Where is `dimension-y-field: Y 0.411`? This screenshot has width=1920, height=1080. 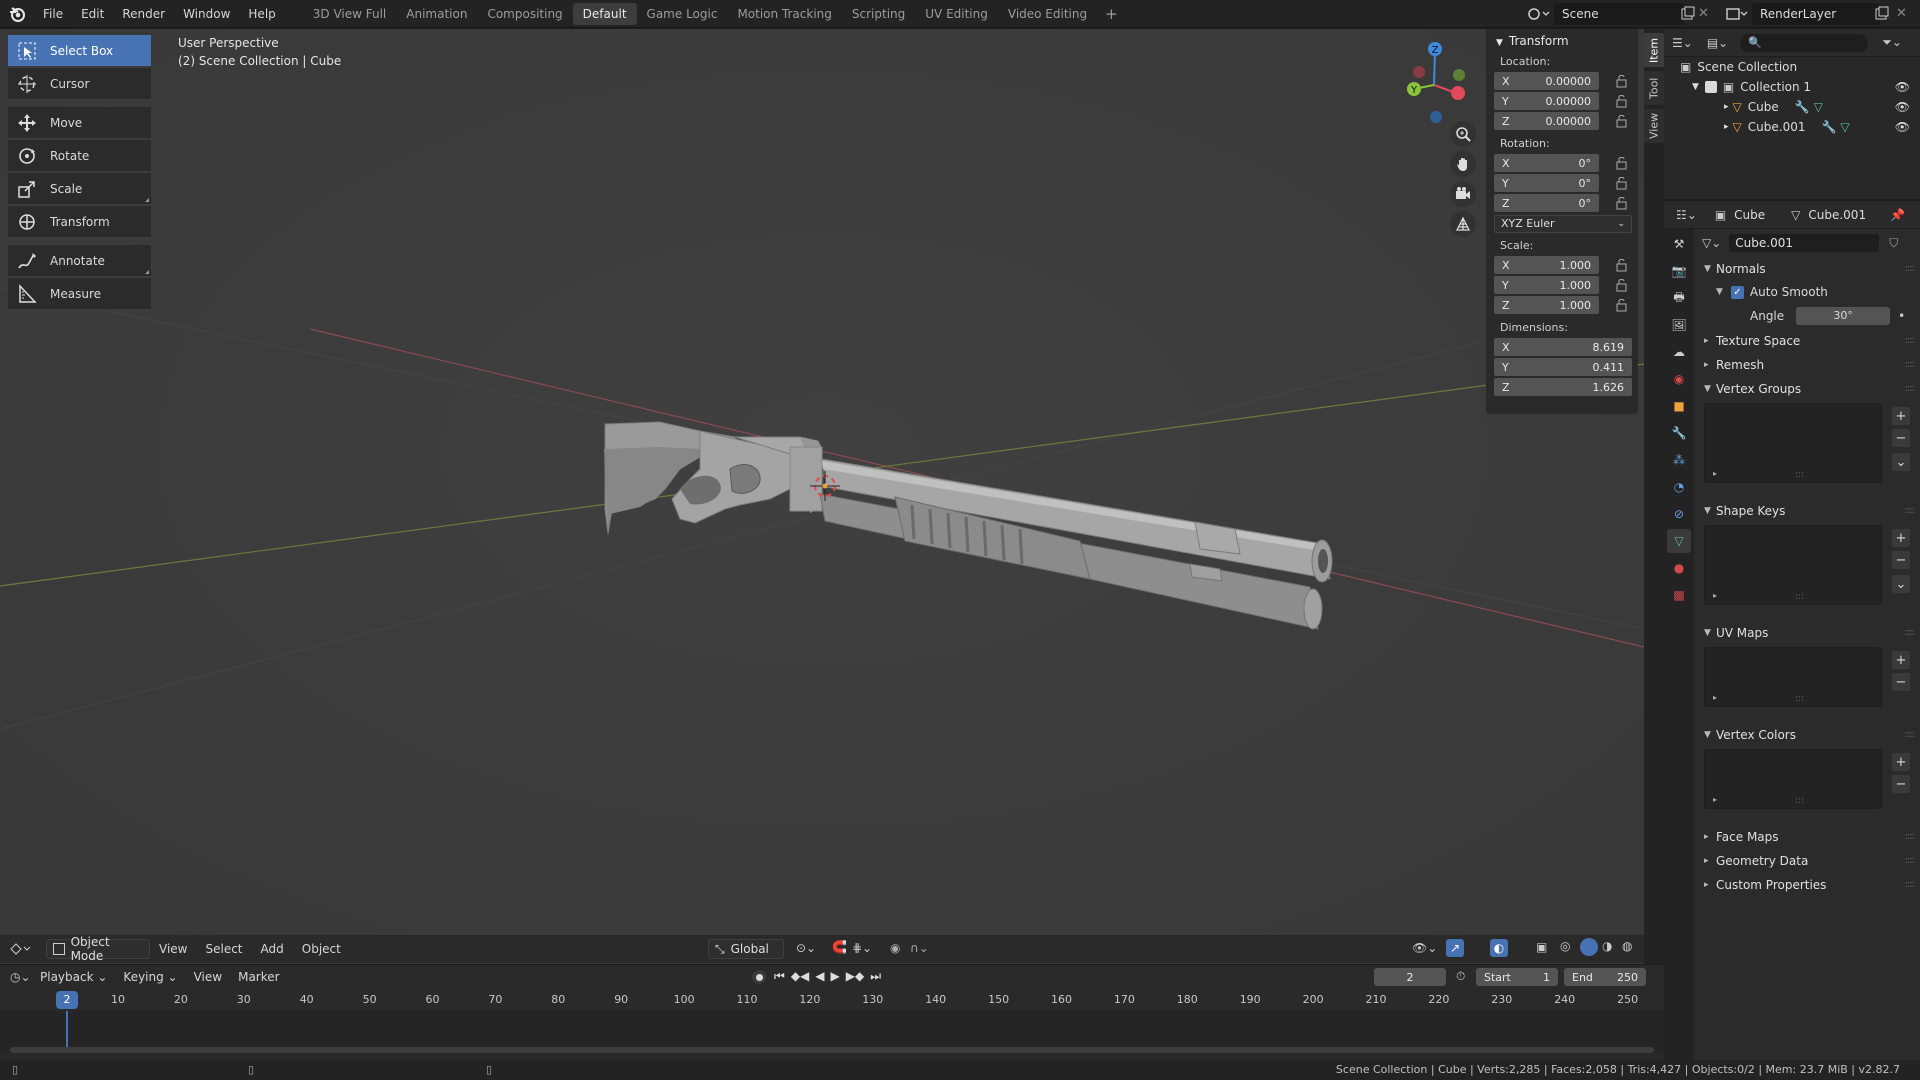
dimension-y-field: Y 0.411 is located at coordinates (1563, 367).